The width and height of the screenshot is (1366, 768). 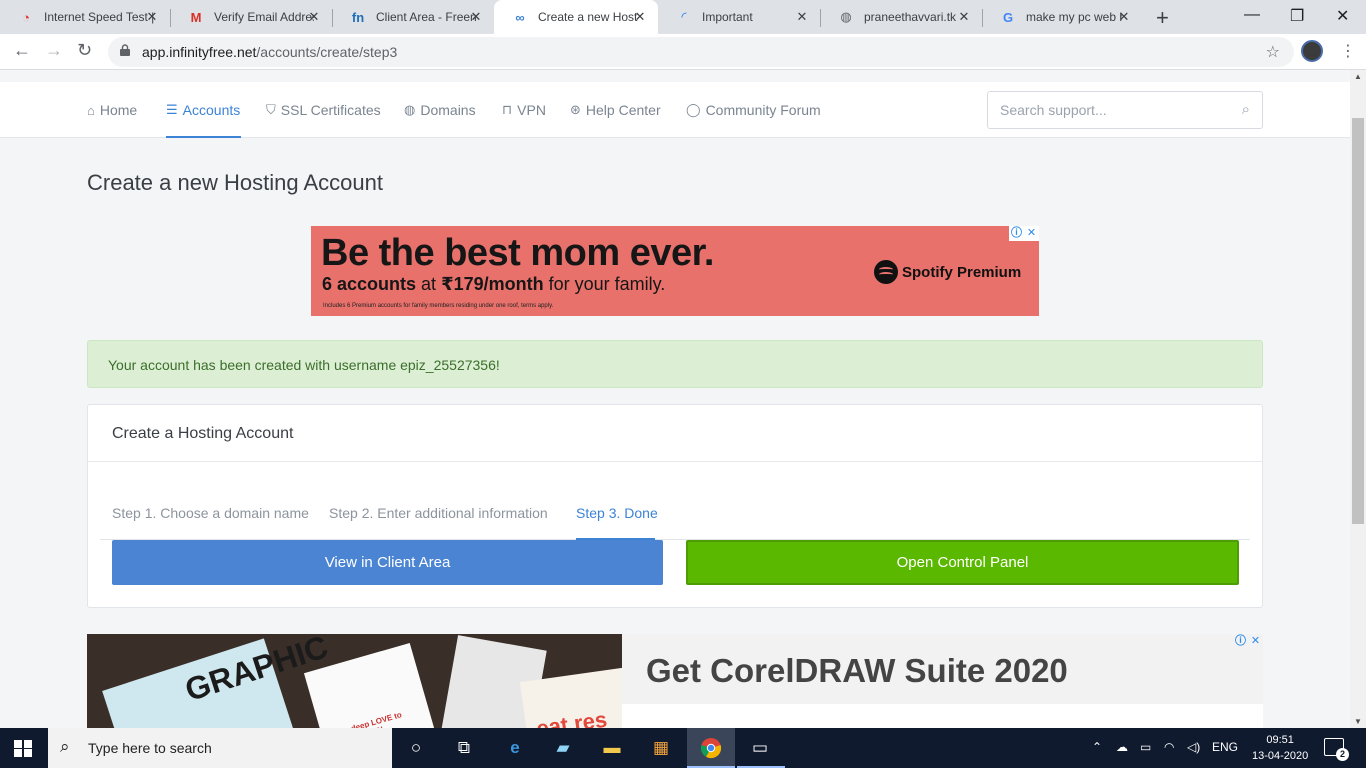 What do you see at coordinates (617, 513) in the screenshot?
I see `step-3: Step 3. Done` at bounding box center [617, 513].